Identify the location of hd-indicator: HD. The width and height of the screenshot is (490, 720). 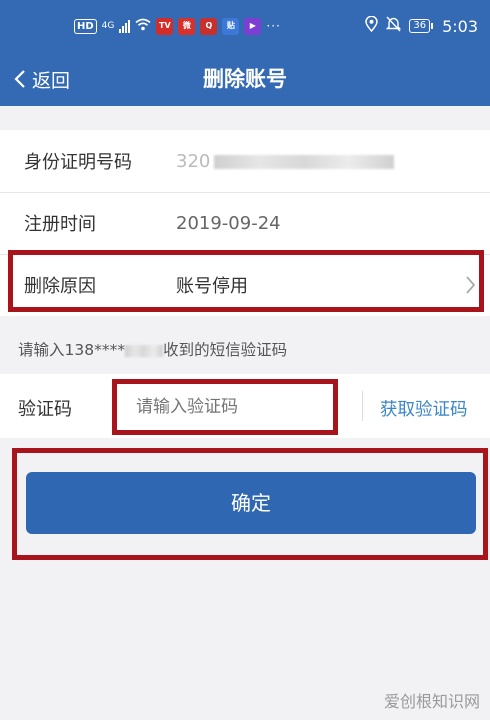
(85, 26).